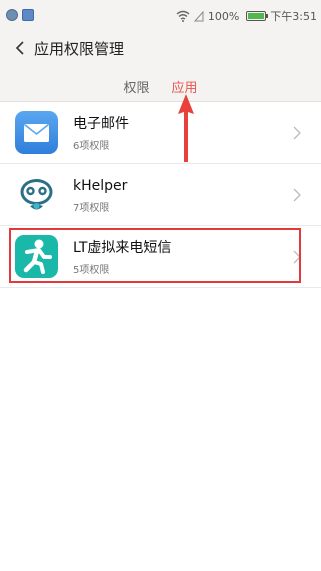  Describe the element at coordinates (100, 195) in the screenshot. I see `list-item-text: kHelper 7项权限` at that location.